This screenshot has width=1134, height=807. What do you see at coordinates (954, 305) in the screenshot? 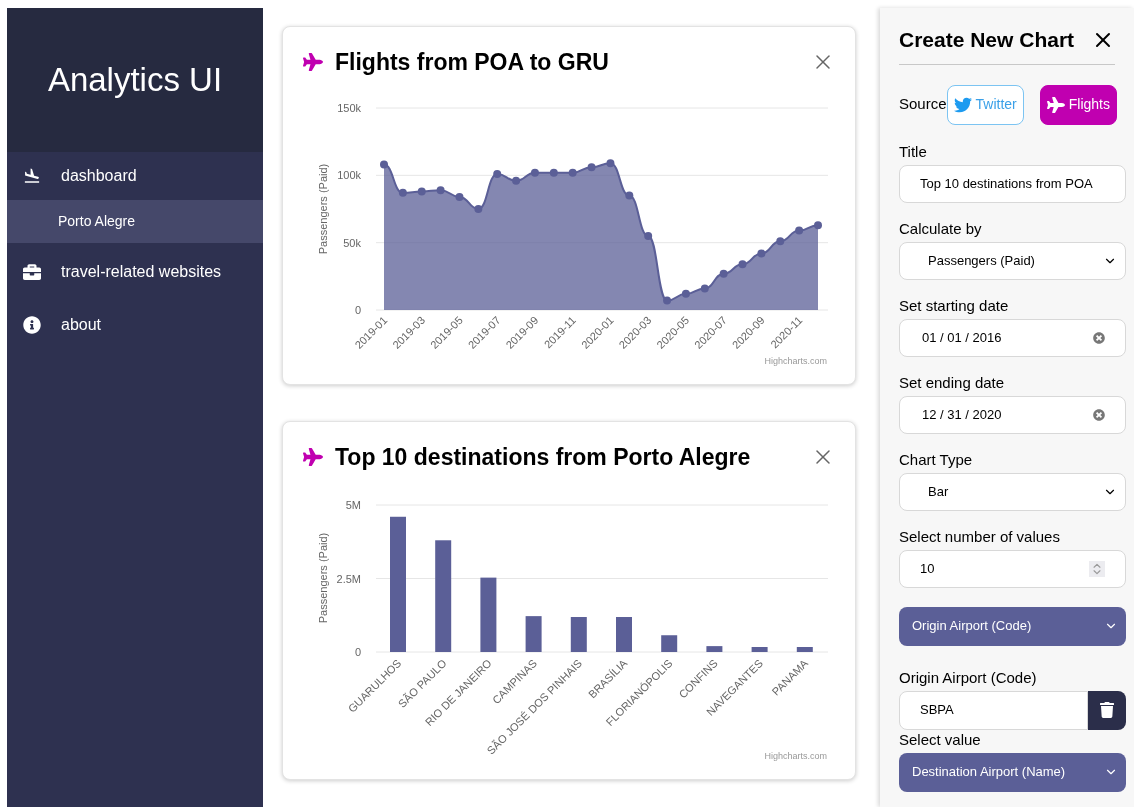
I see `field-label: Set starting date` at bounding box center [954, 305].